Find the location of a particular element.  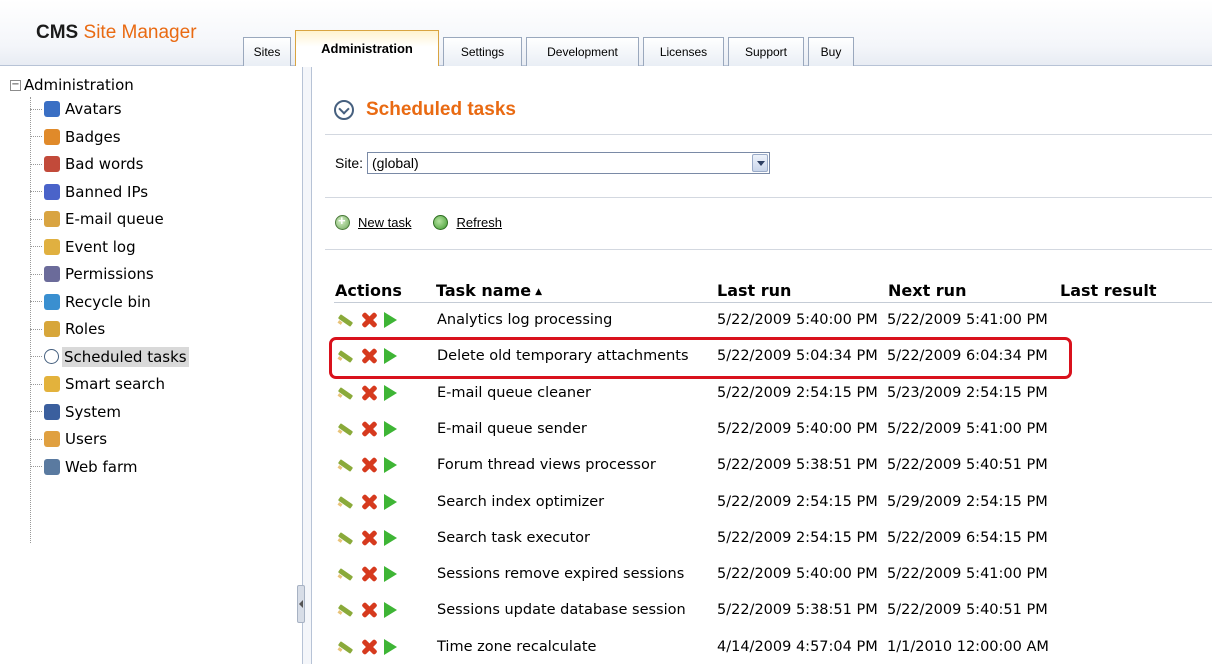

tree-item: E-mail queue is located at coordinates (98, 219).